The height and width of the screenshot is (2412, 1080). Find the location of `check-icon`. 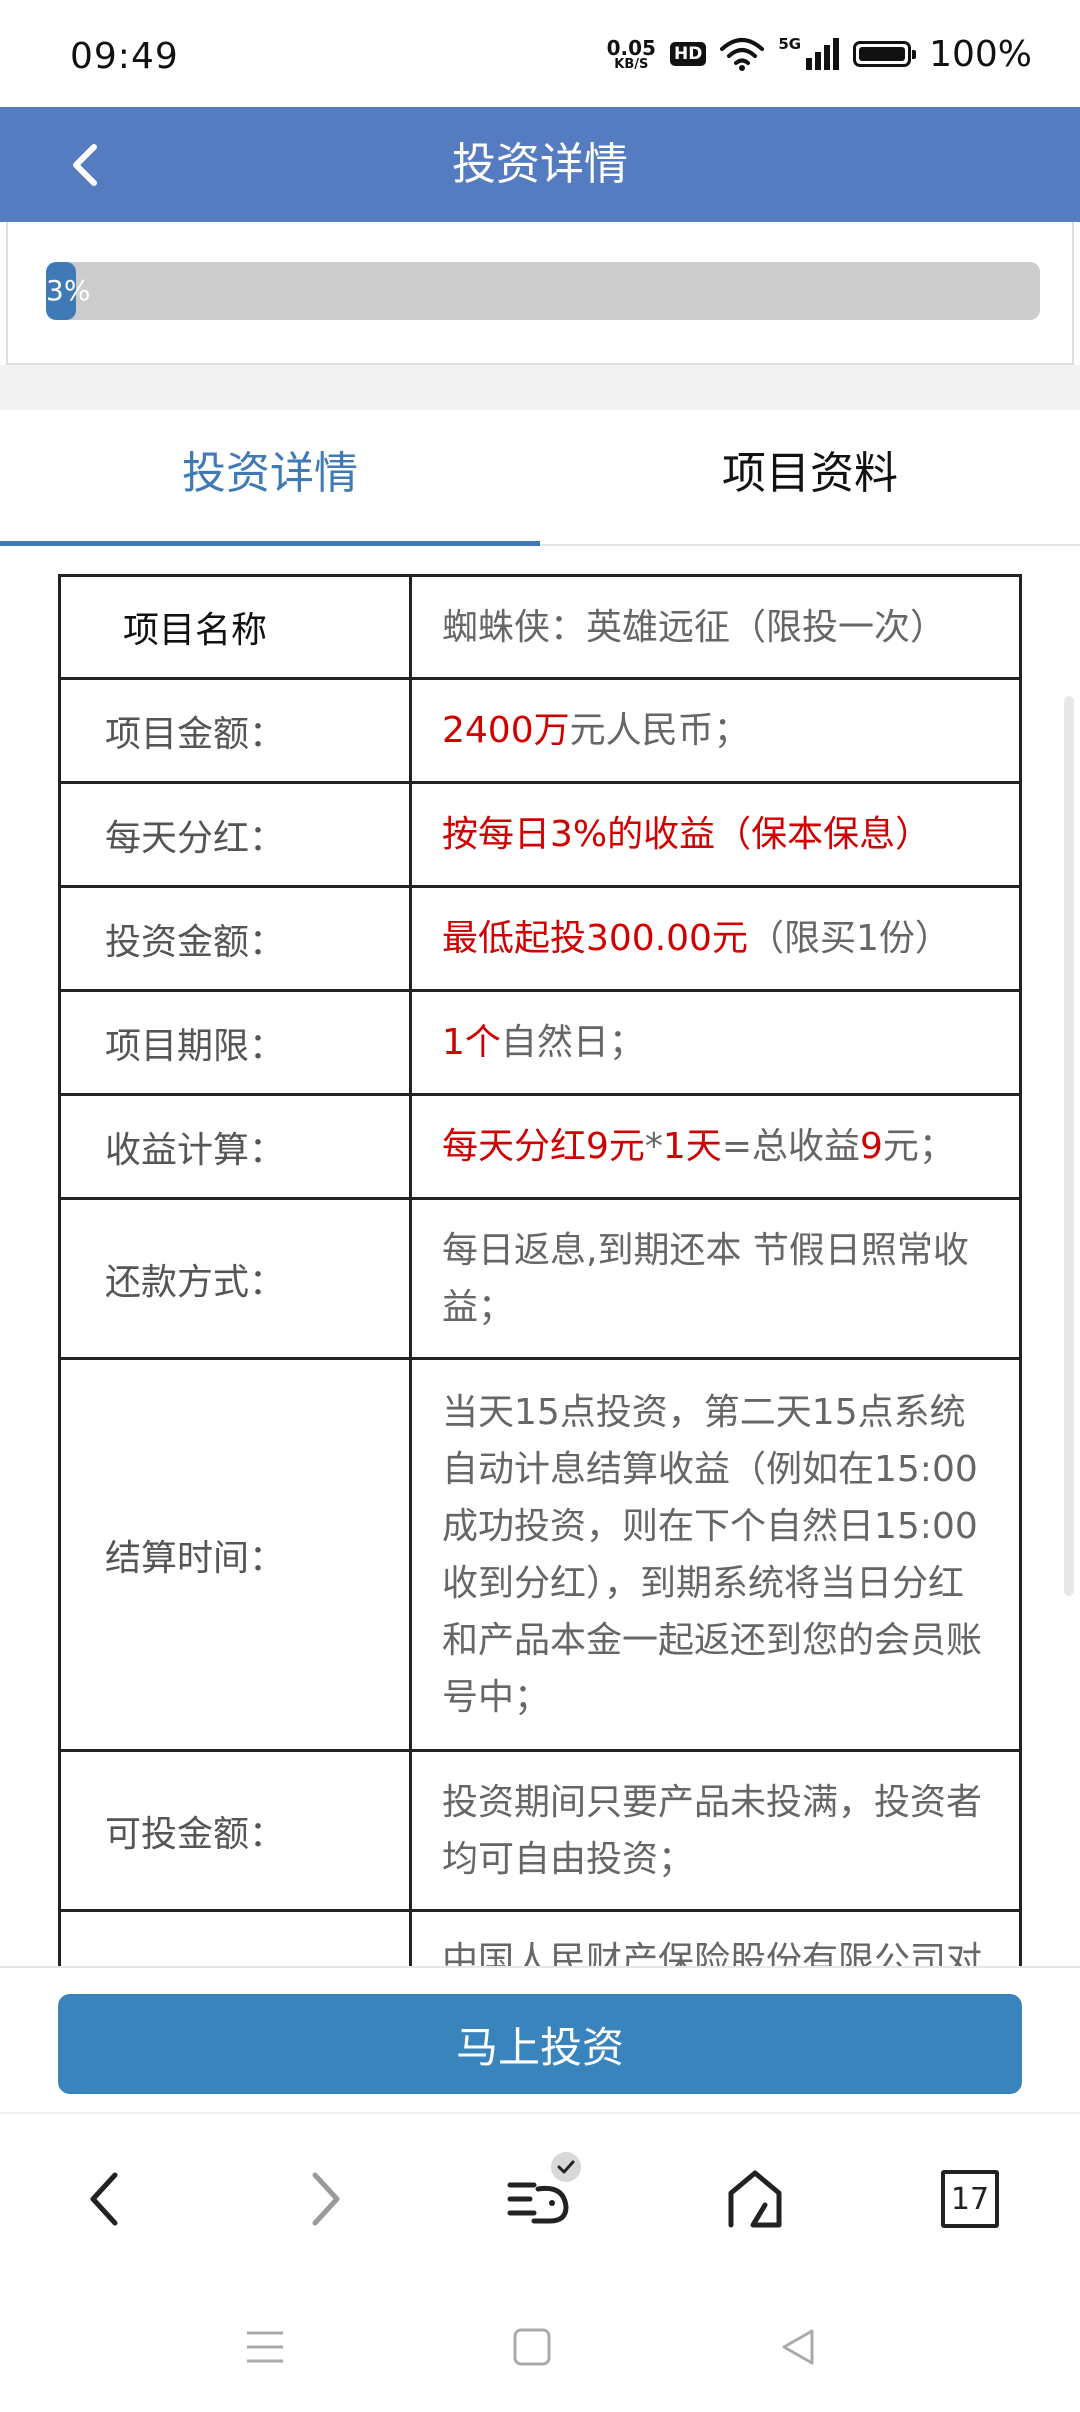

check-icon is located at coordinates (566, 2167).